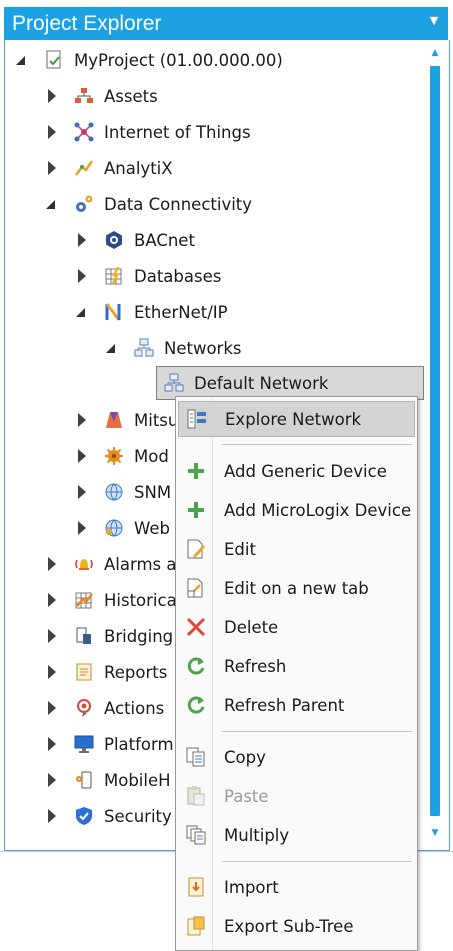 The width and height of the screenshot is (453, 951). What do you see at coordinates (196, 835) in the screenshot?
I see `multiply-icon` at bounding box center [196, 835].